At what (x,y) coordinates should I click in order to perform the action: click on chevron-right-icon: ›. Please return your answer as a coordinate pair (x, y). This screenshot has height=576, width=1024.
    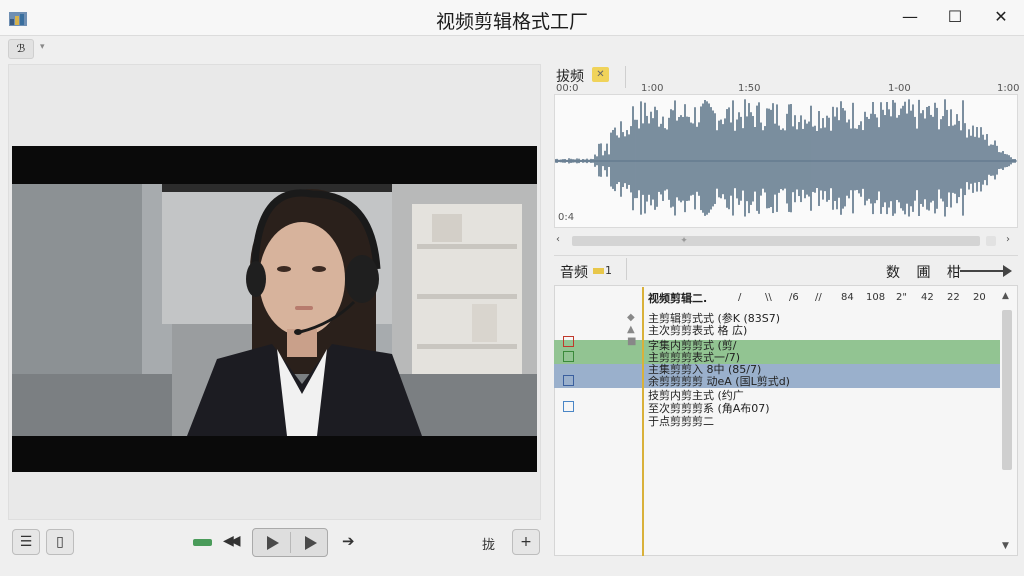
    Looking at the image, I should click on (1008, 239).